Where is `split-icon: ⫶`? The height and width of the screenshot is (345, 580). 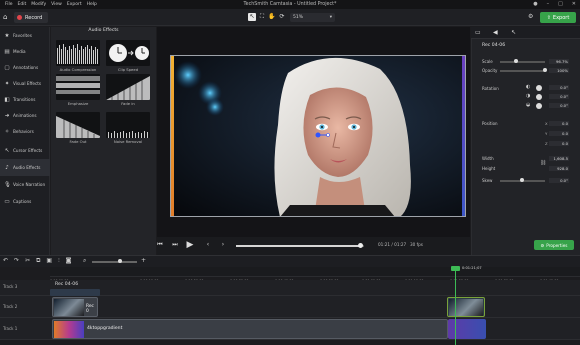 split-icon: ⫶ is located at coordinates (59, 261).